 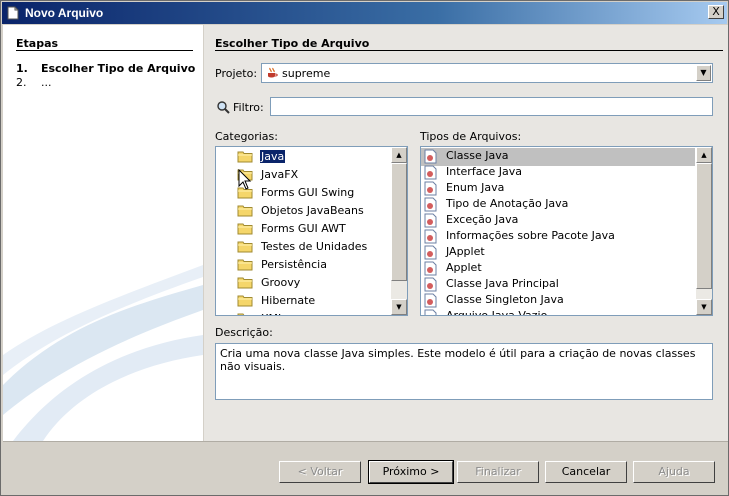 I want to click on title-bar: Novo Arquivo X, so click(x=364, y=13).